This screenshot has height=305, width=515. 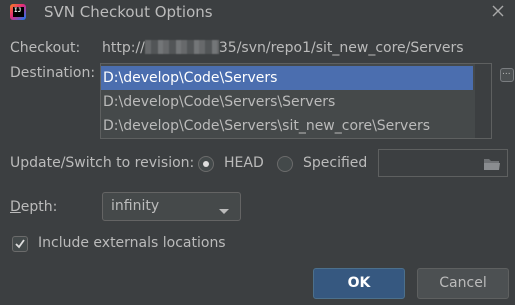 What do you see at coordinates (498, 11) in the screenshot?
I see `close-icon` at bounding box center [498, 11].